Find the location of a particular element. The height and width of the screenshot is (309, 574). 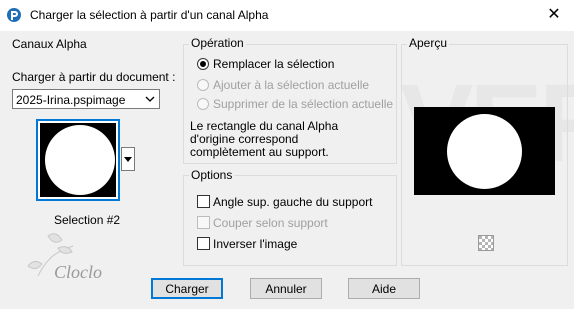

operation-legend: Opération is located at coordinates (217, 43).